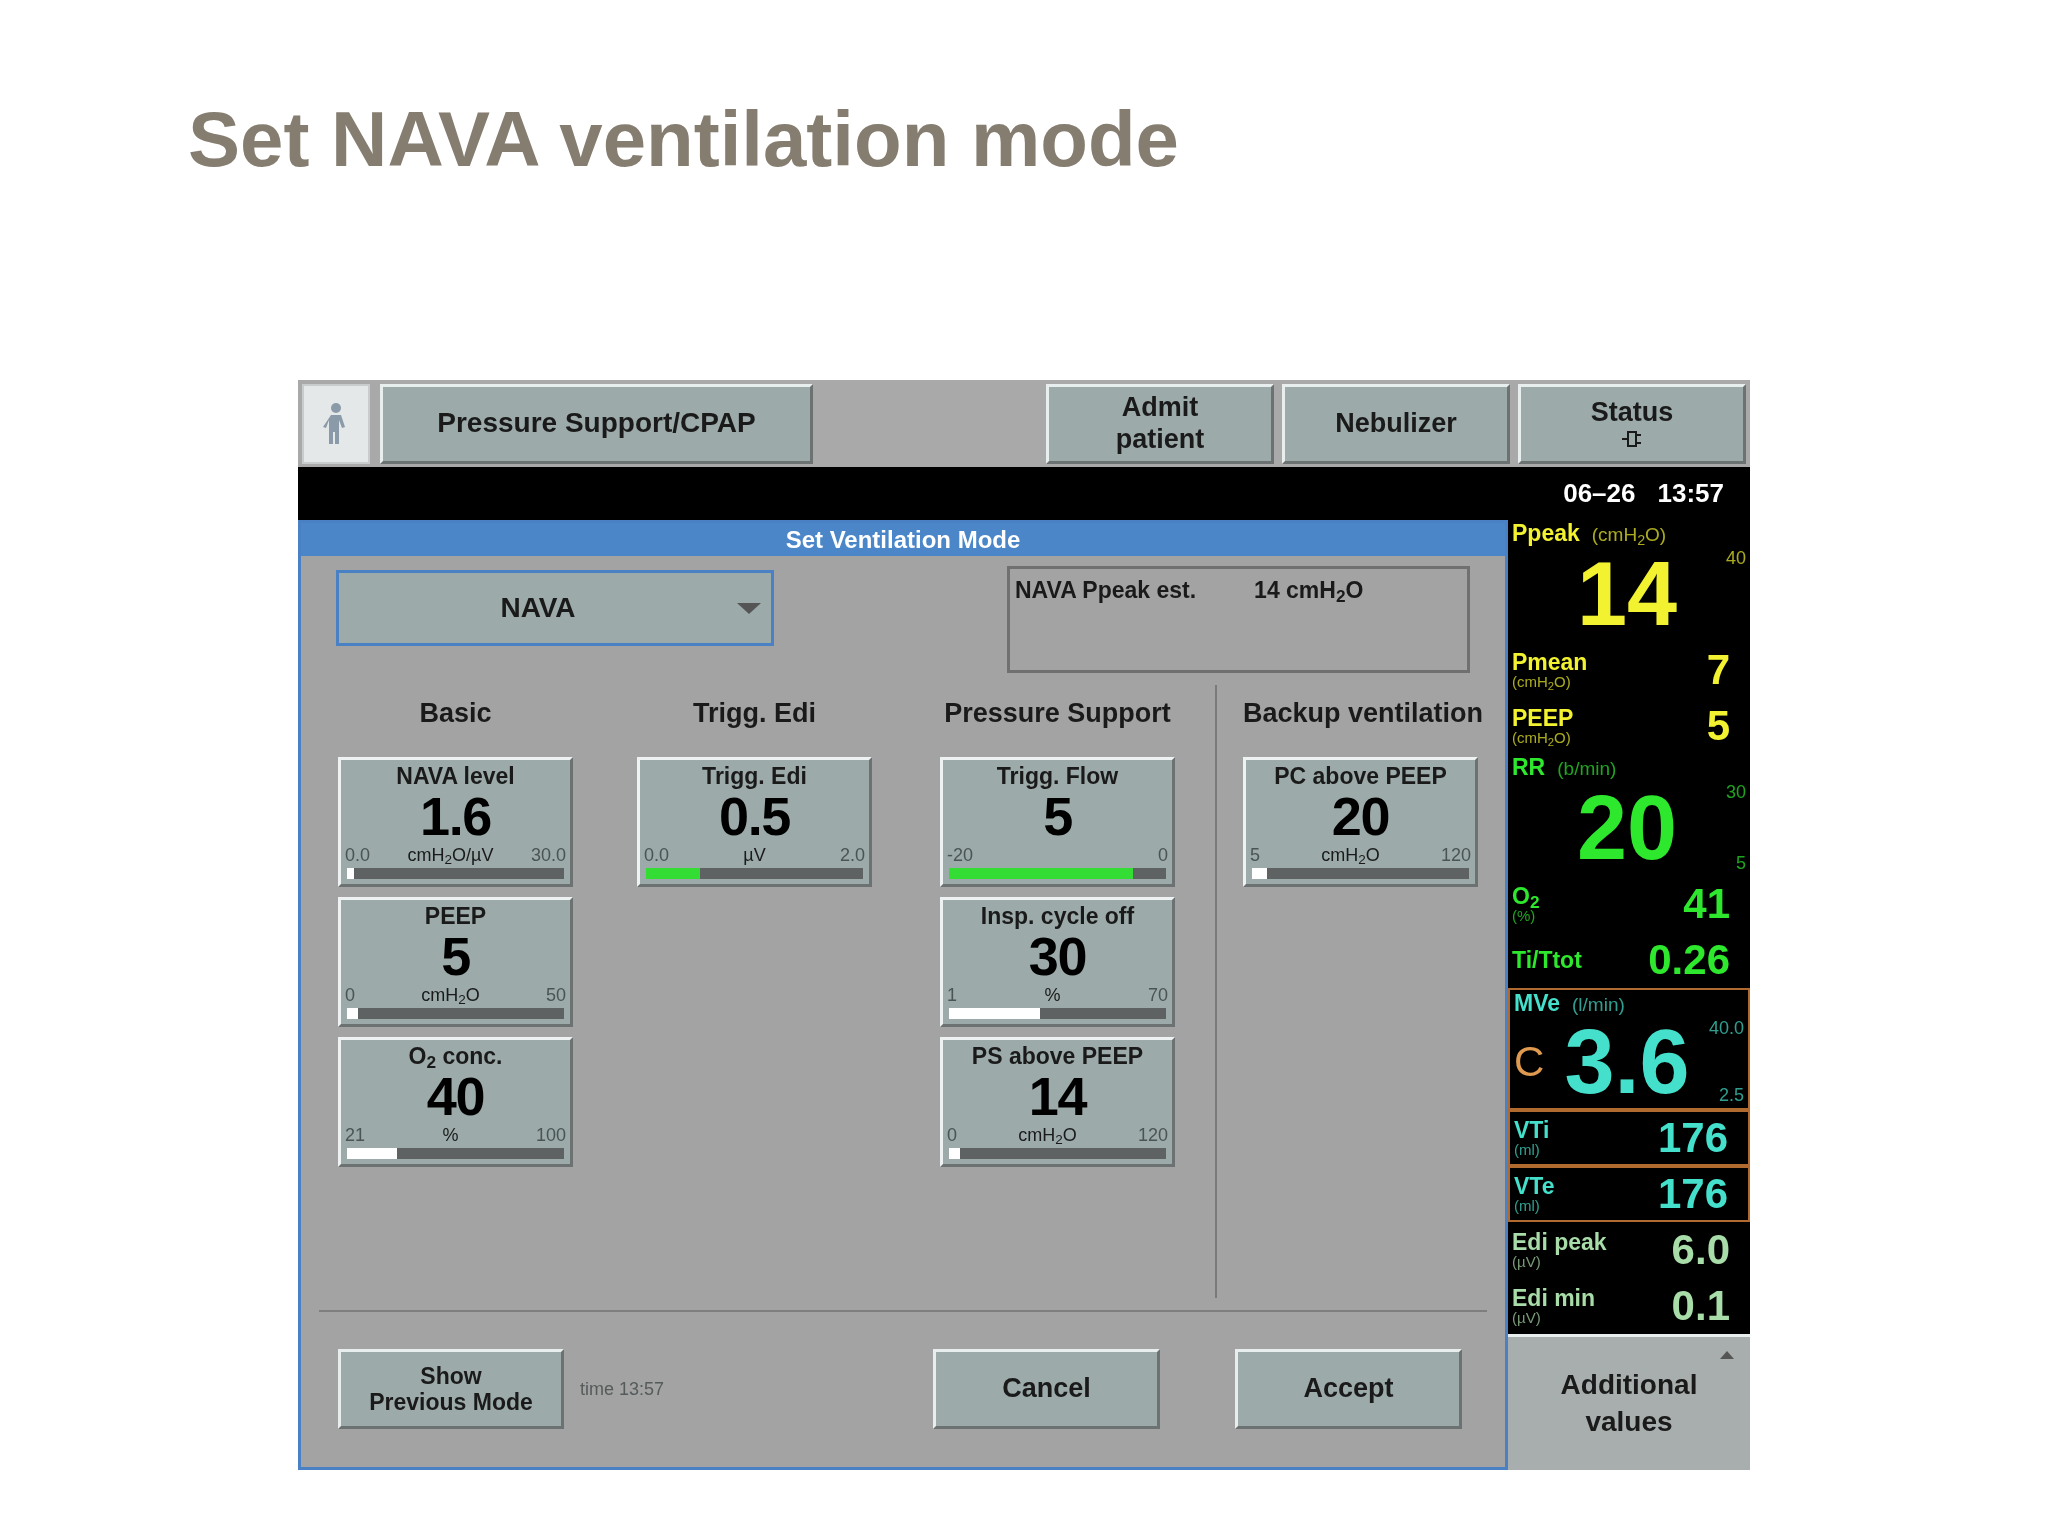  What do you see at coordinates (754, 713) in the screenshot?
I see `column-heading: Trigg. Edi` at bounding box center [754, 713].